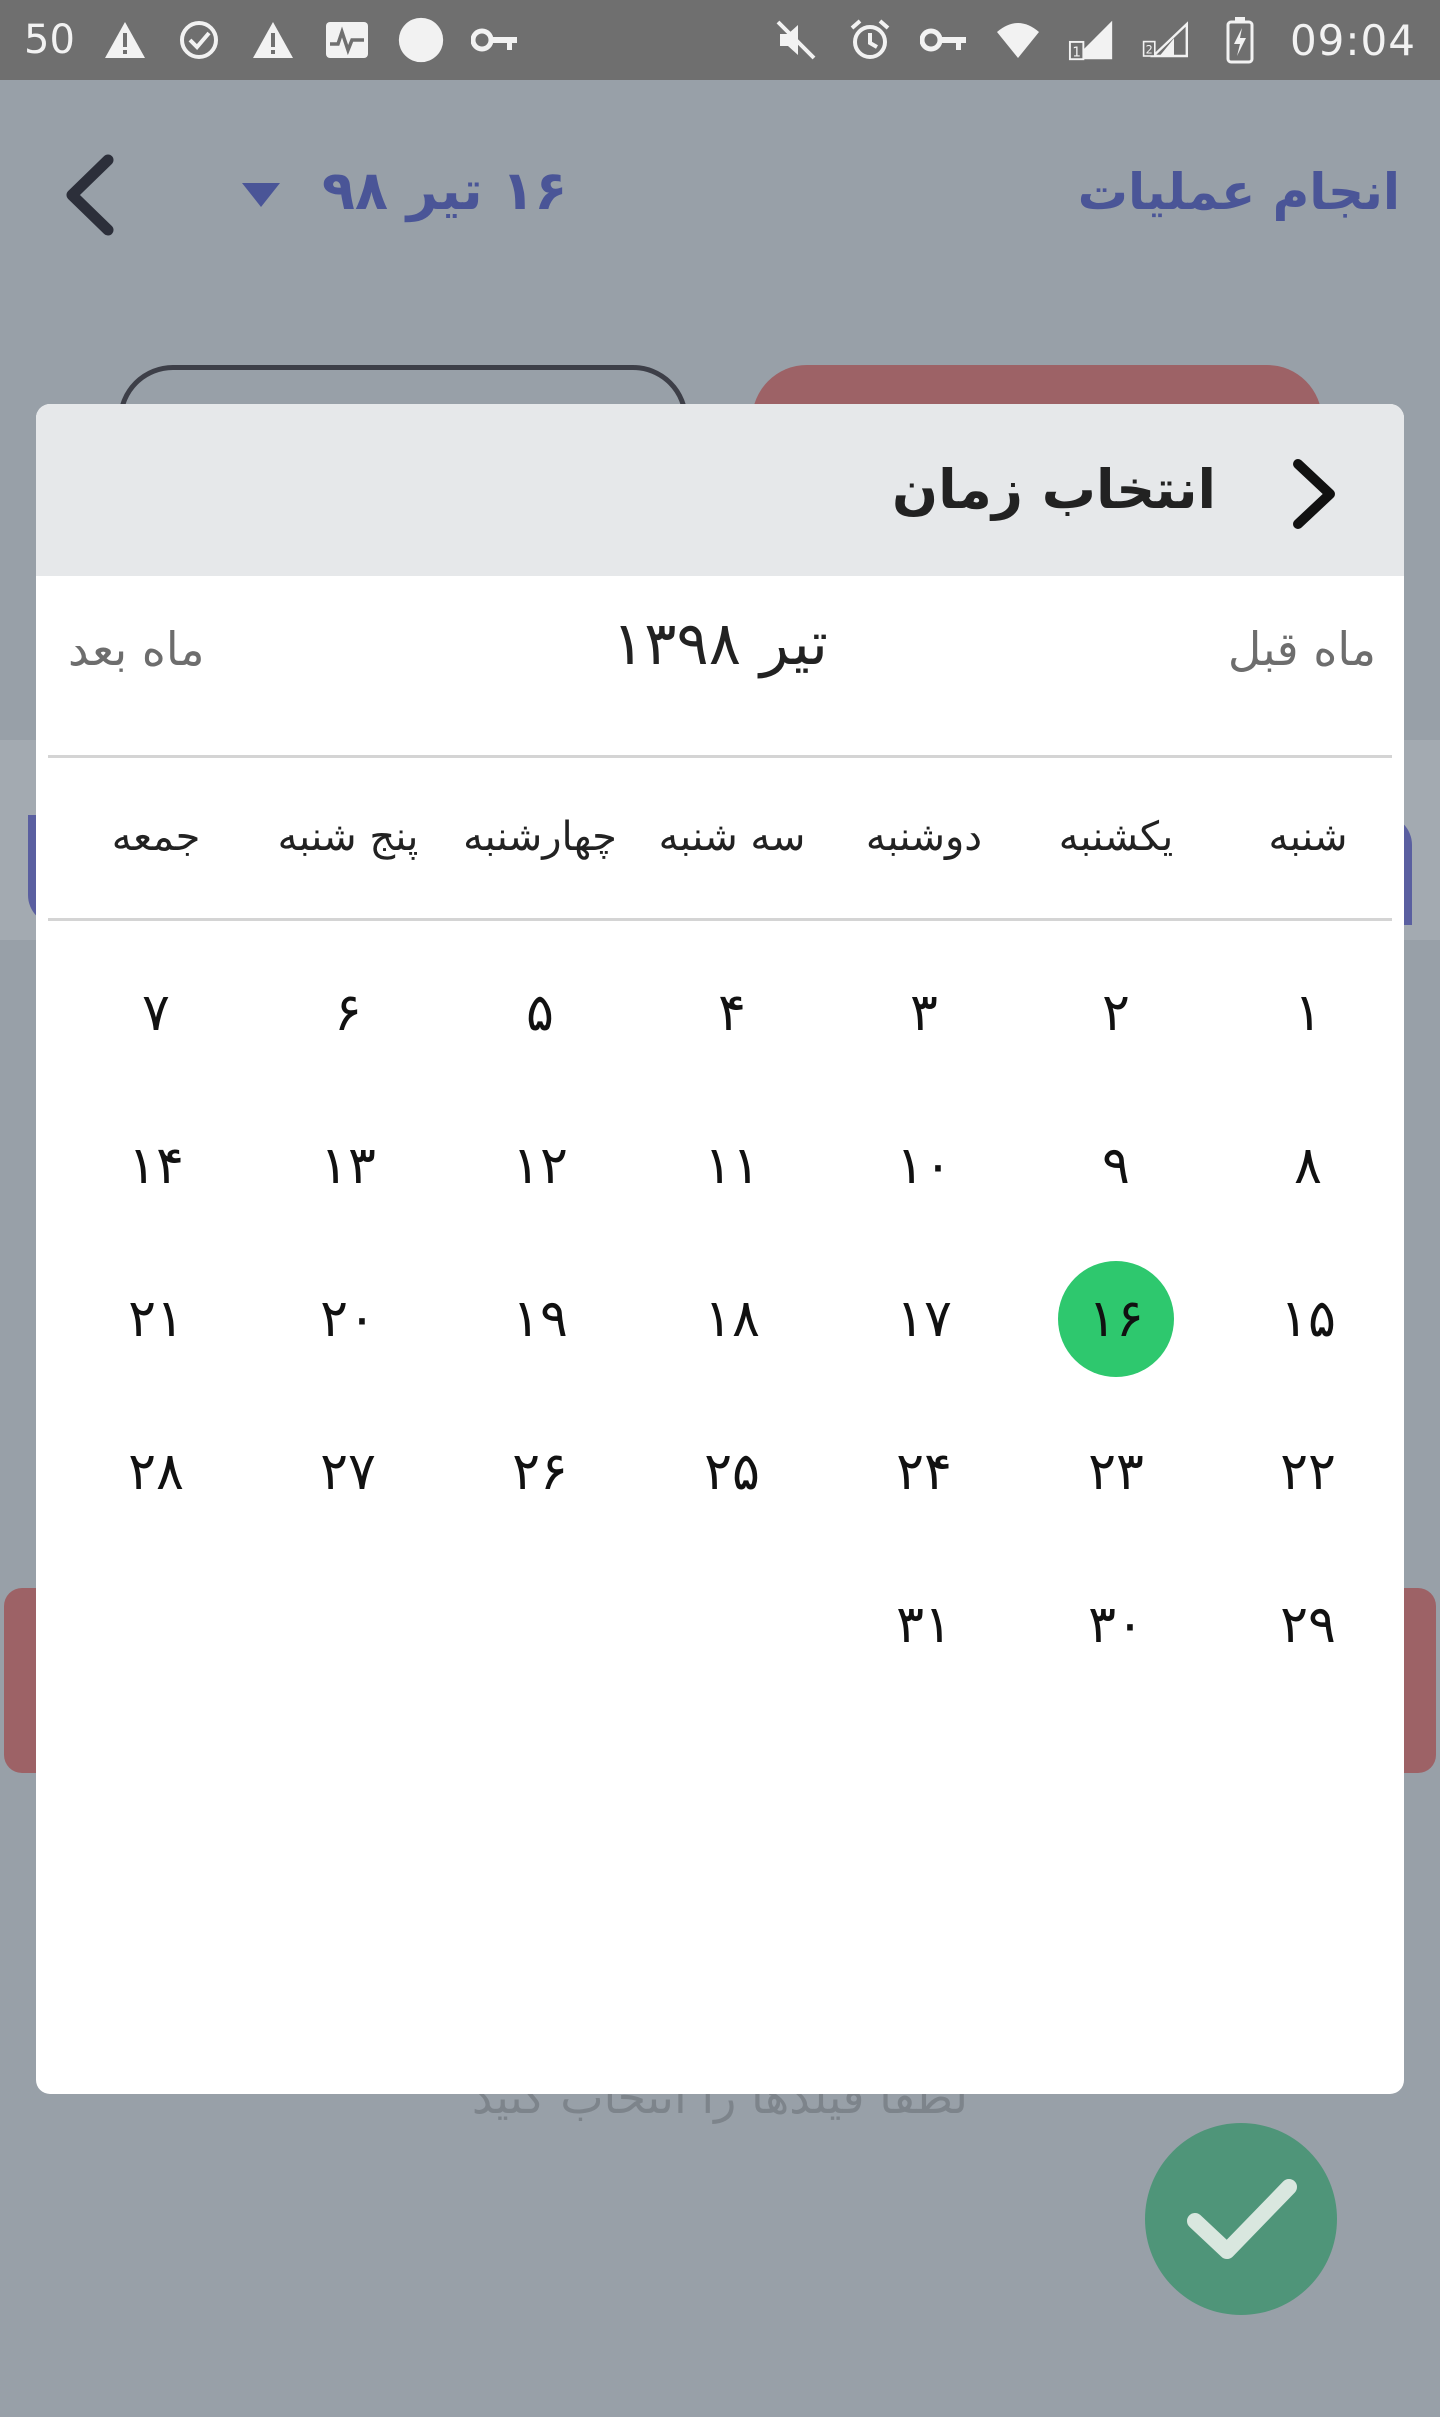 The image size is (1440, 2417). What do you see at coordinates (347, 40) in the screenshot?
I see `activity-icon` at bounding box center [347, 40].